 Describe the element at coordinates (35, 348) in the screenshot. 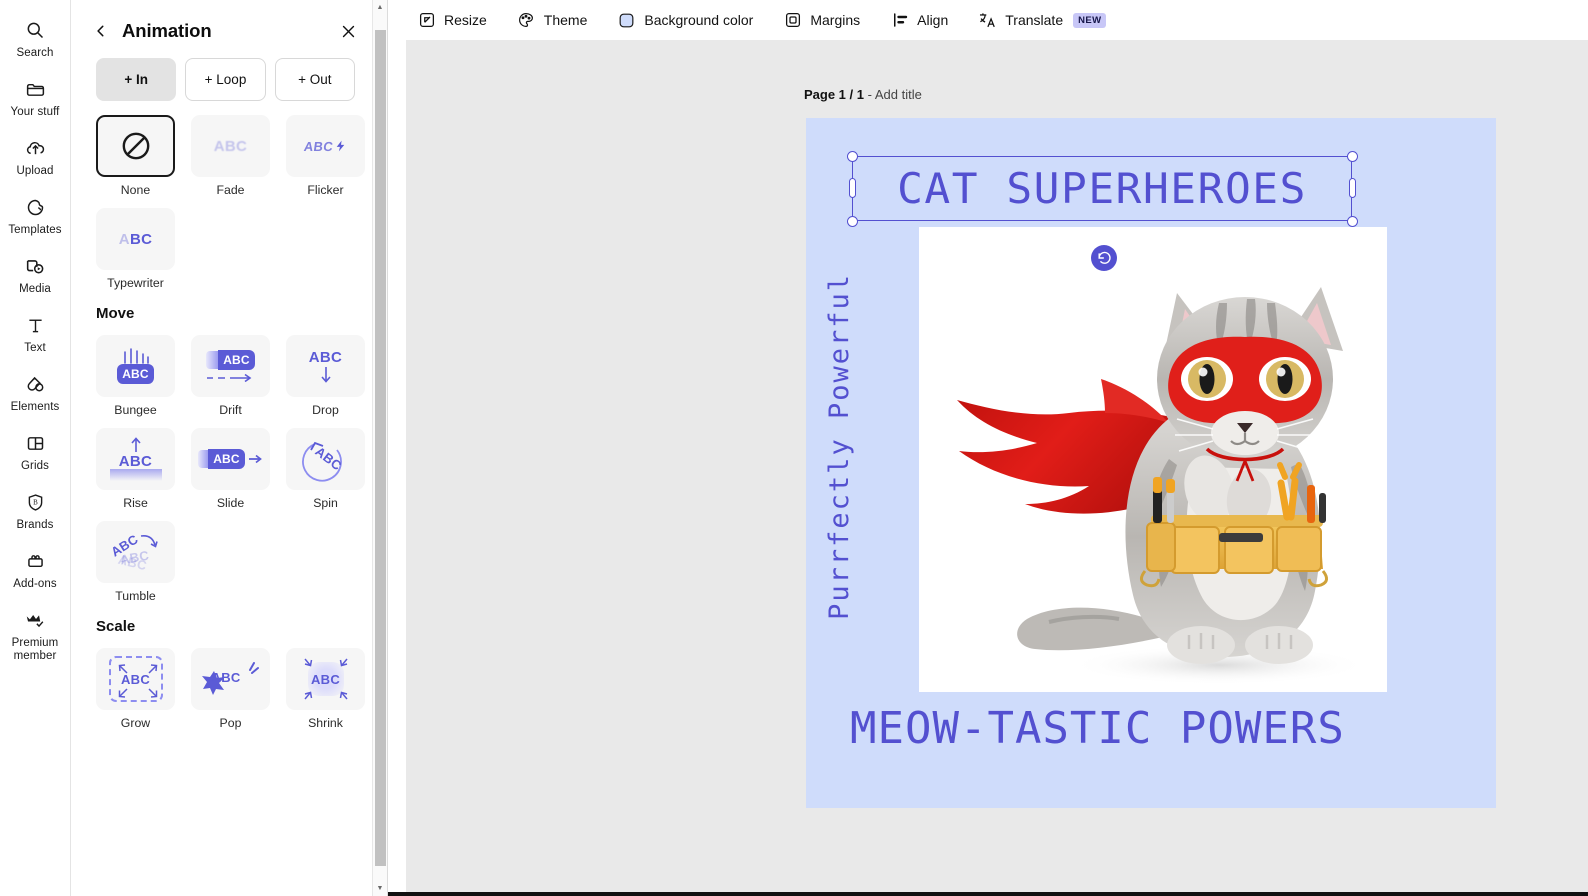

I see `sidebar-label: Text` at that location.